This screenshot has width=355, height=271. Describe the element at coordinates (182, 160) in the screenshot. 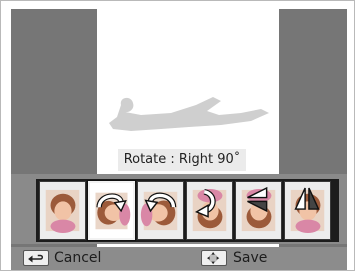

I see `rotate-caption: Rotate : Right 90˚` at that location.